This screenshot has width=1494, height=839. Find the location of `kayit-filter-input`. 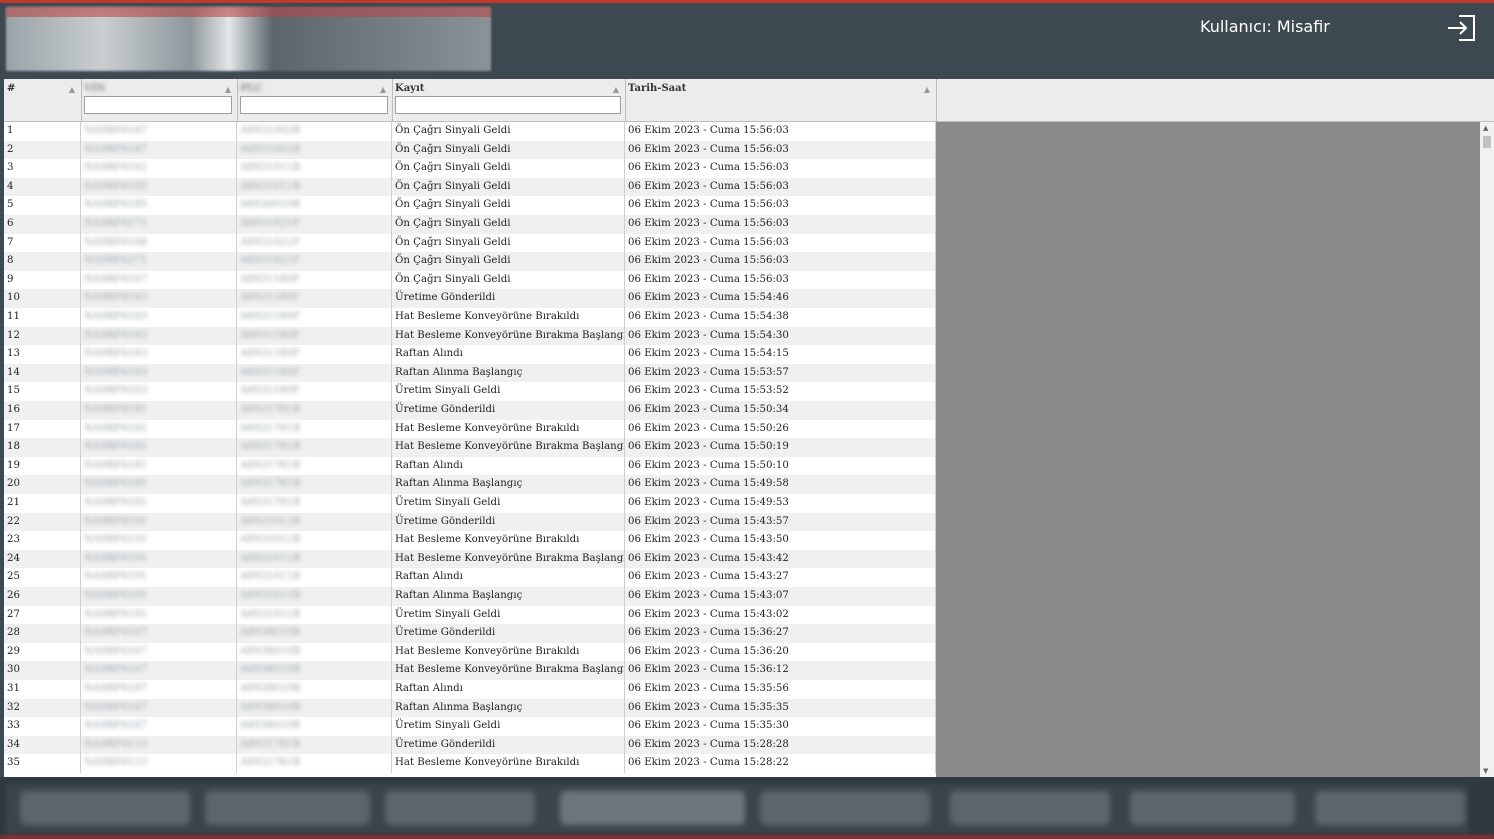

kayit-filter-input is located at coordinates (508, 105).